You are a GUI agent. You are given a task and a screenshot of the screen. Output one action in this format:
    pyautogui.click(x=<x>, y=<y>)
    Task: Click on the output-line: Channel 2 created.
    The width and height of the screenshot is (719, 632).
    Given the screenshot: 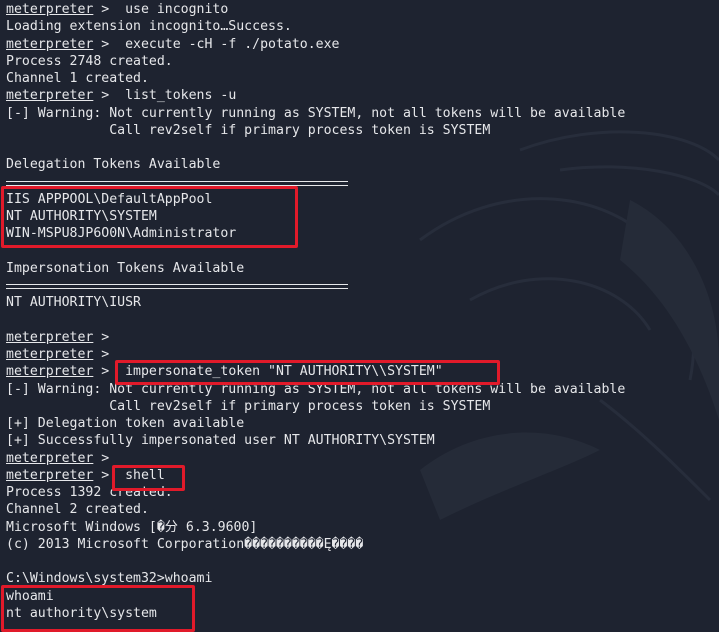 What is the action you would take?
    pyautogui.click(x=362, y=509)
    